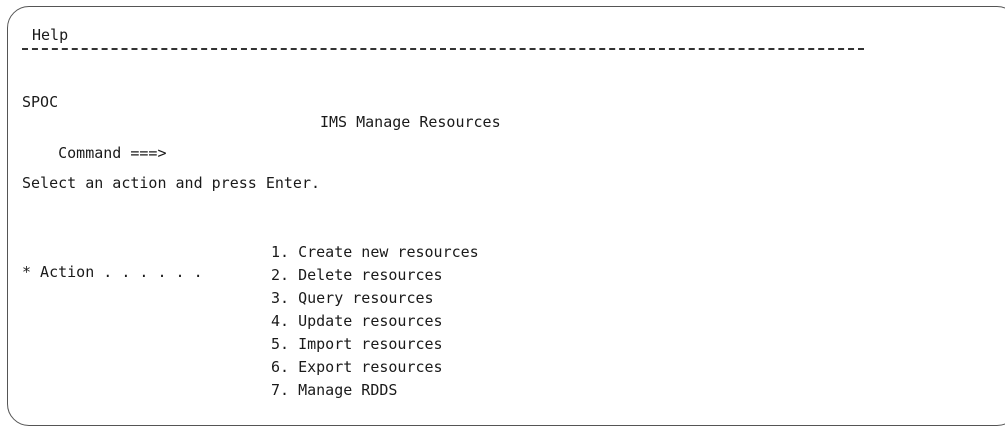 Image resolution: width=1005 pixels, height=426 pixels. I want to click on menu-help: Help, so click(50, 35).